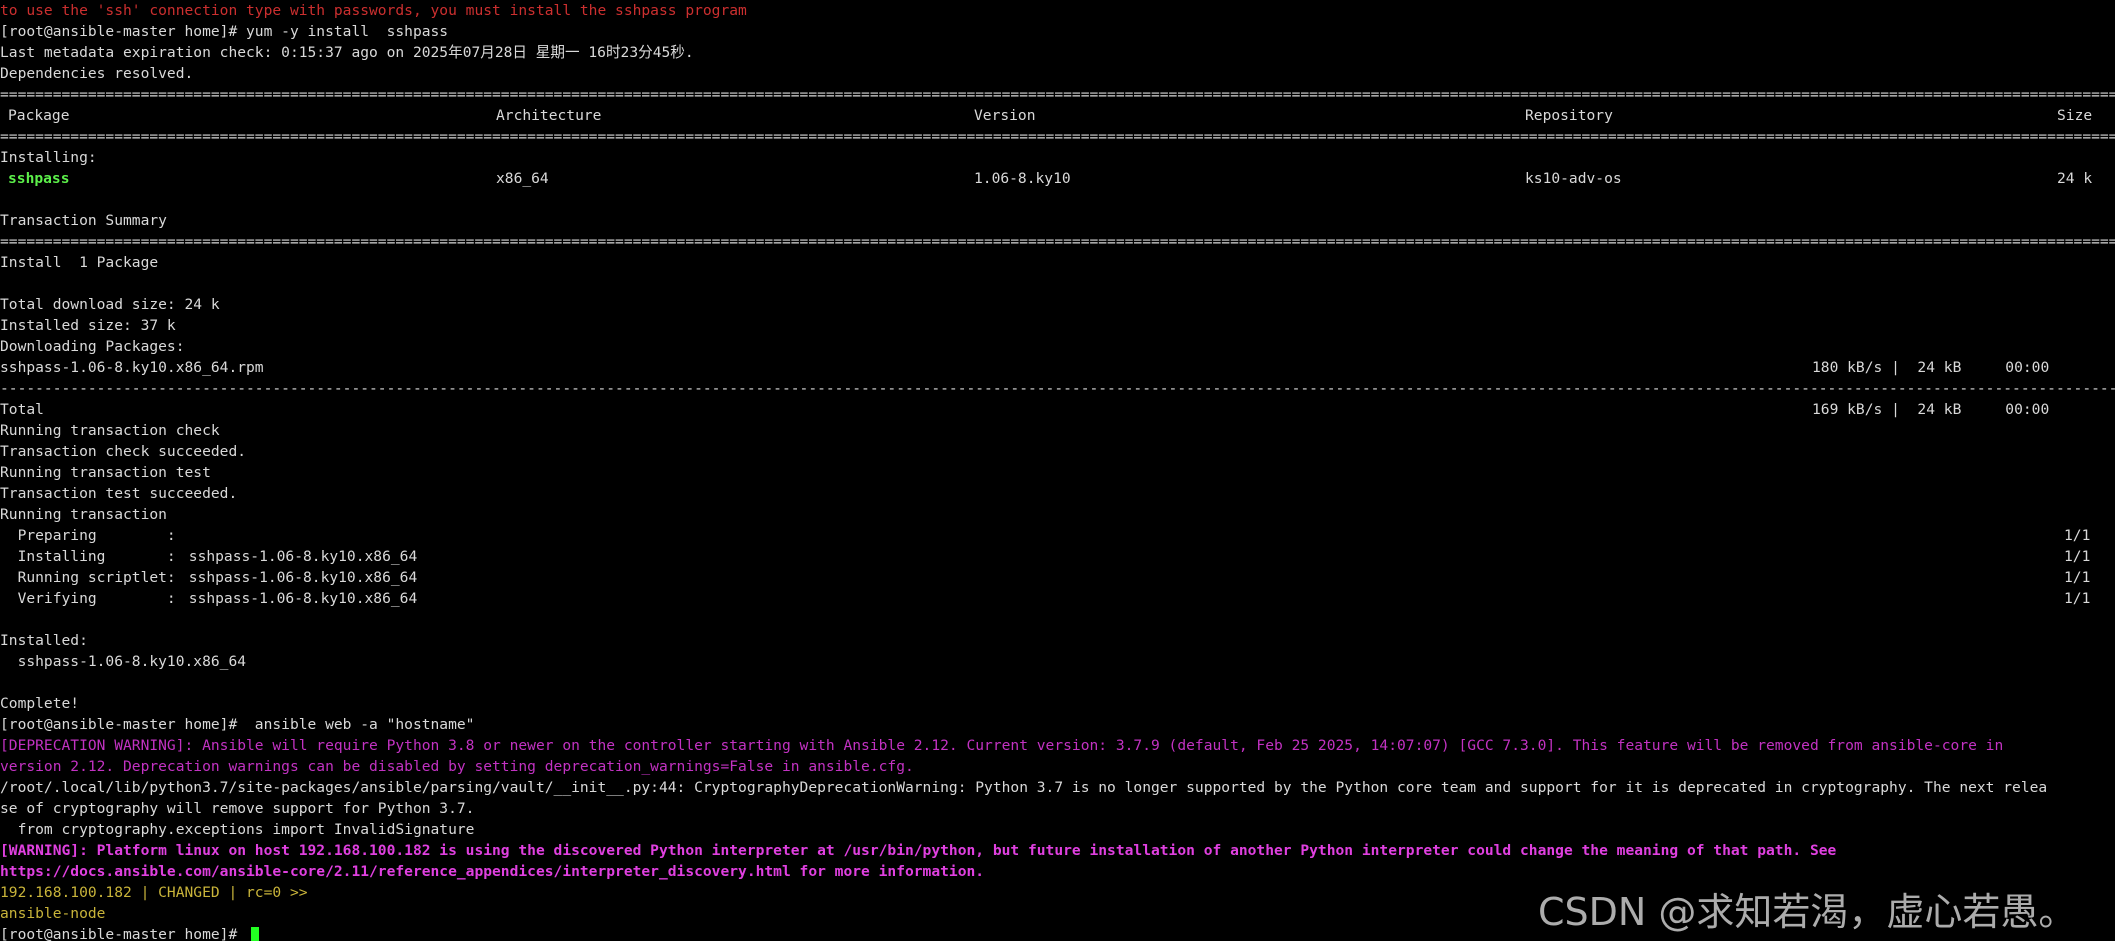 Image resolution: width=2115 pixels, height=941 pixels. I want to click on header-size: Size, so click(2075, 115).